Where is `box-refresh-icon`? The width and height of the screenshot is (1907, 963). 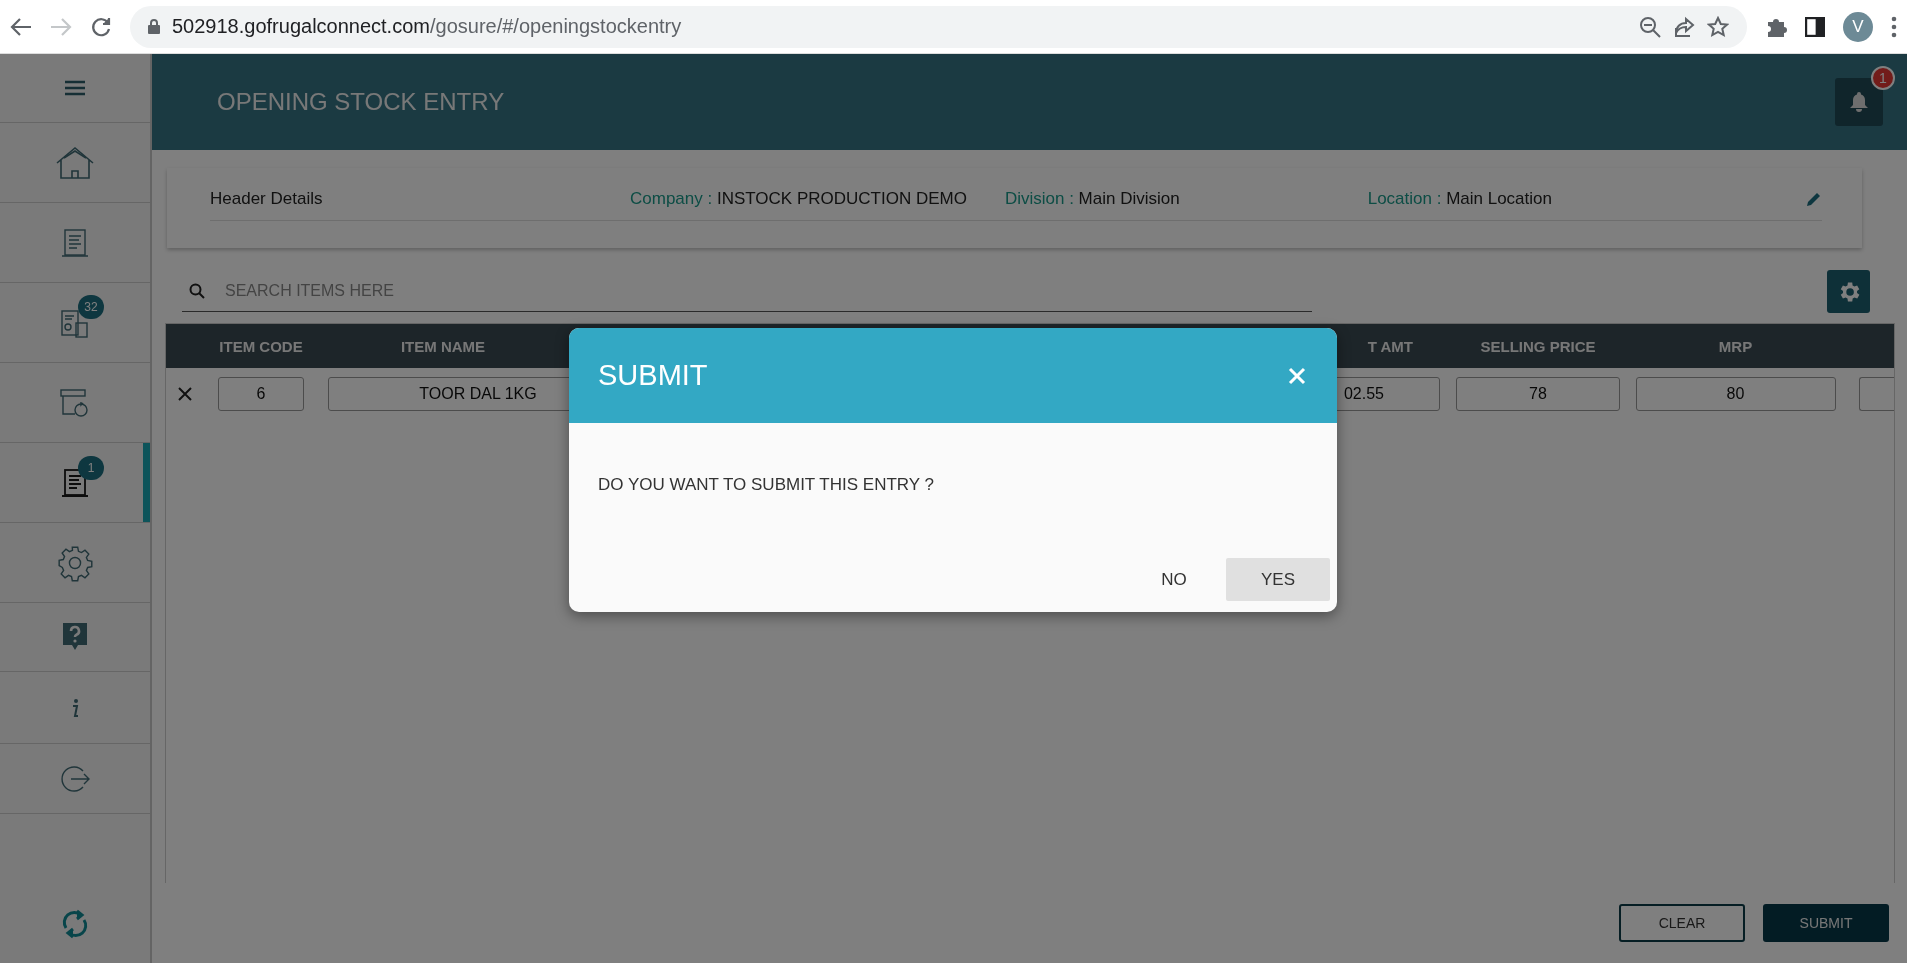
box-refresh-icon is located at coordinates (75, 402).